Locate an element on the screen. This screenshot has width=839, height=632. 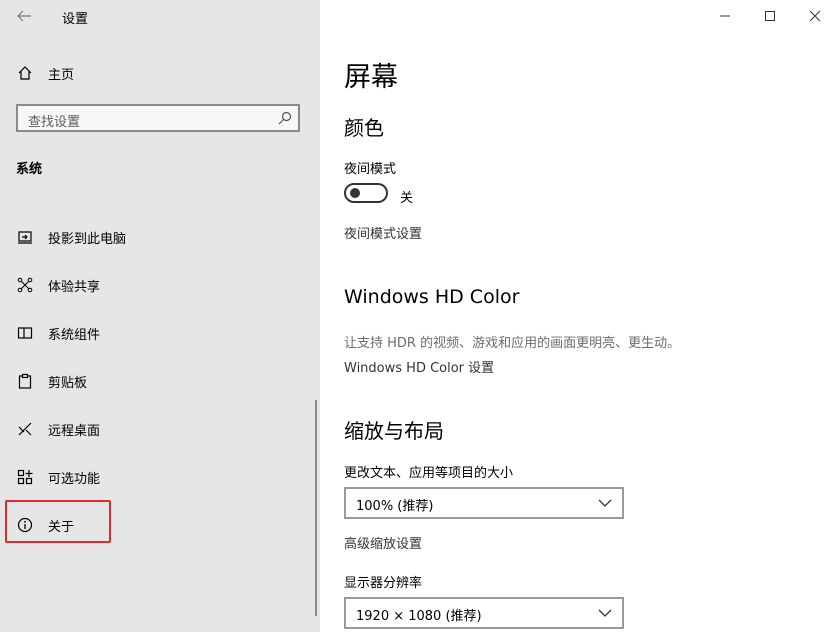
maximize-icon is located at coordinates (770, 16).